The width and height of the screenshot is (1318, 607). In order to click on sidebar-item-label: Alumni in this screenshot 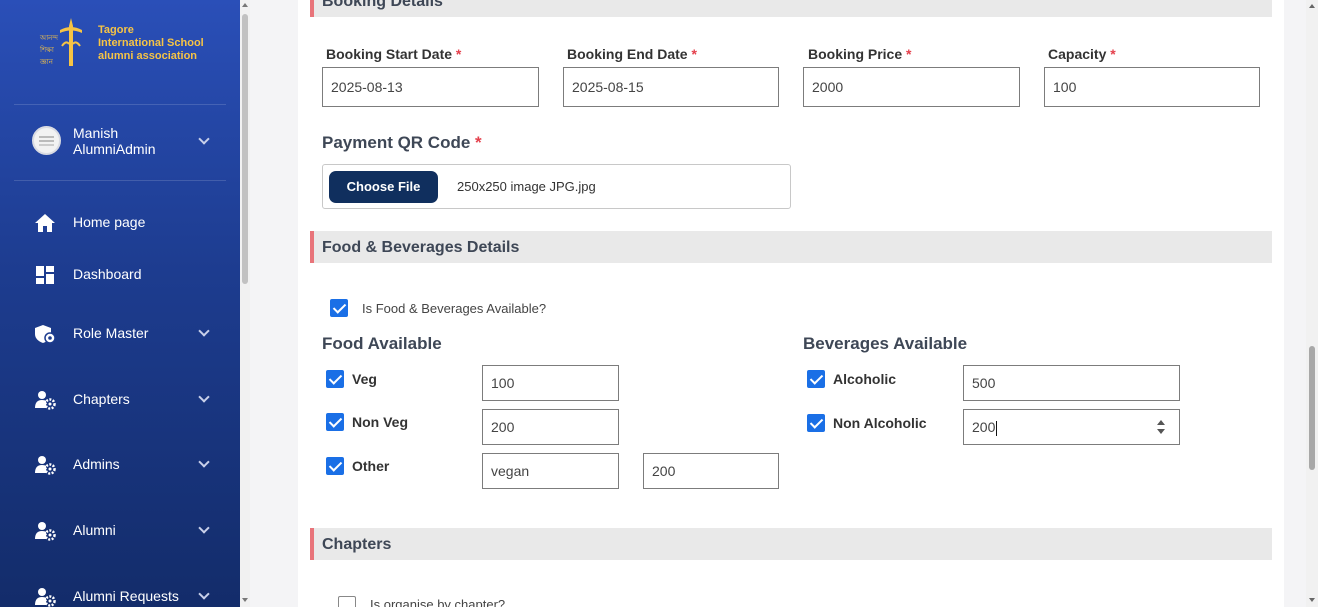, I will do `click(94, 530)`.